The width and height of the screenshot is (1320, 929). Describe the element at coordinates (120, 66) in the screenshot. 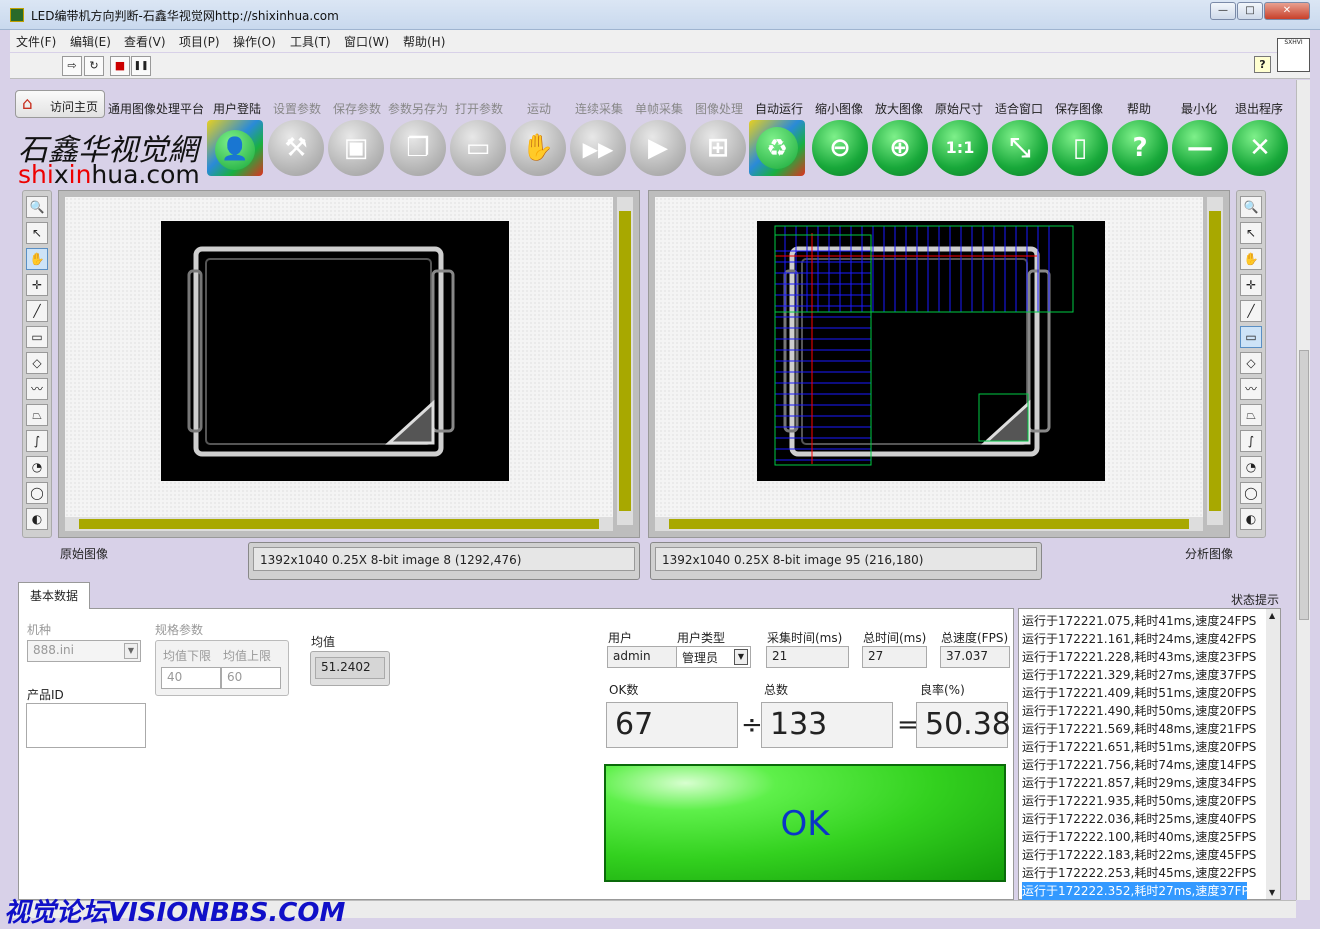

I see `abort-icon: ■` at that location.